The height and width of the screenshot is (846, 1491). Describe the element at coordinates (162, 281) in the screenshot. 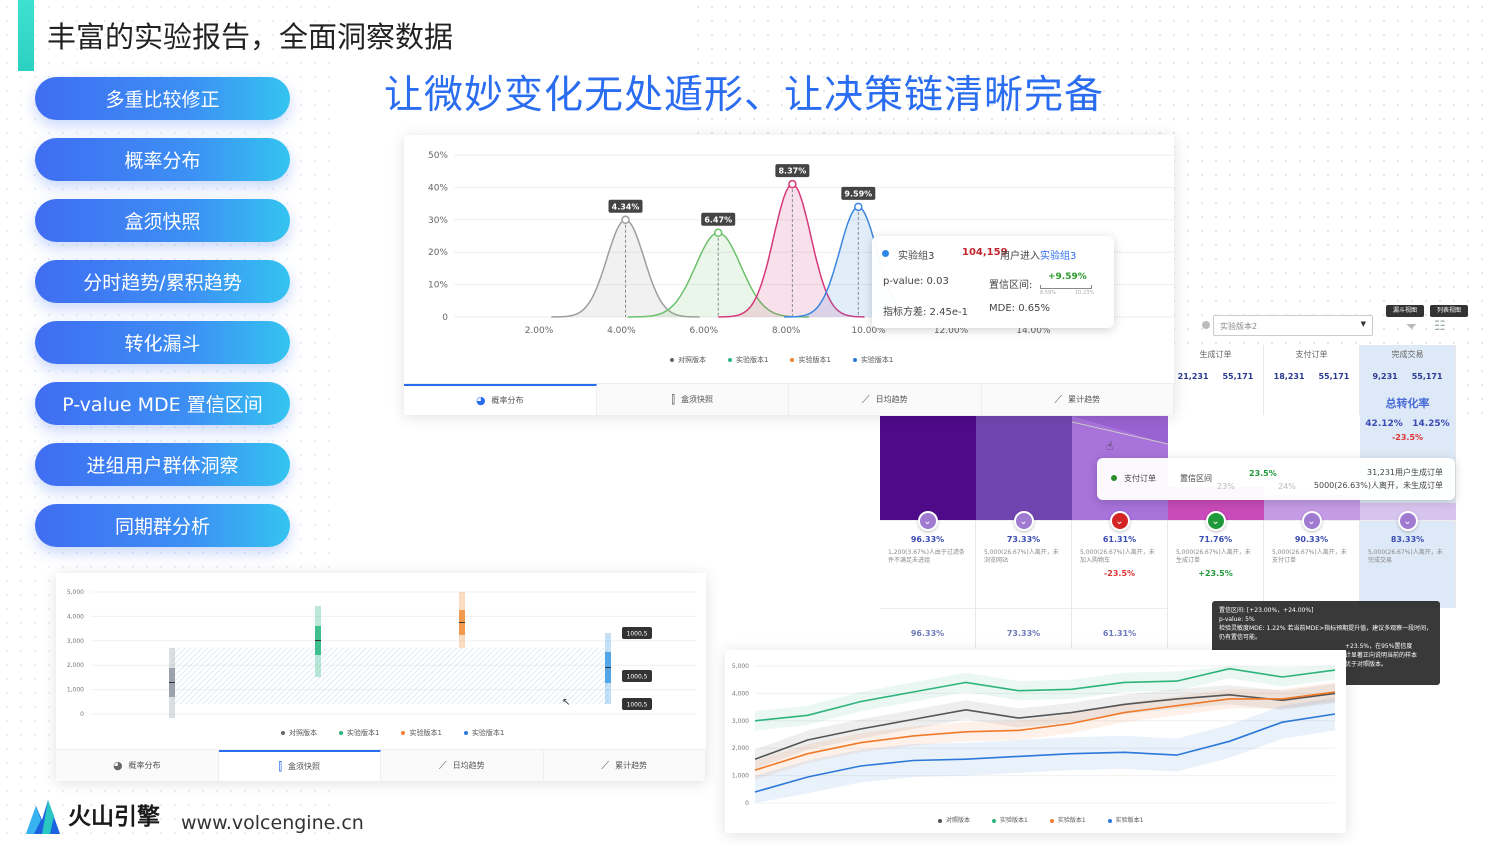

I see `feature-trend: 分时趋势/累积趋势` at that location.